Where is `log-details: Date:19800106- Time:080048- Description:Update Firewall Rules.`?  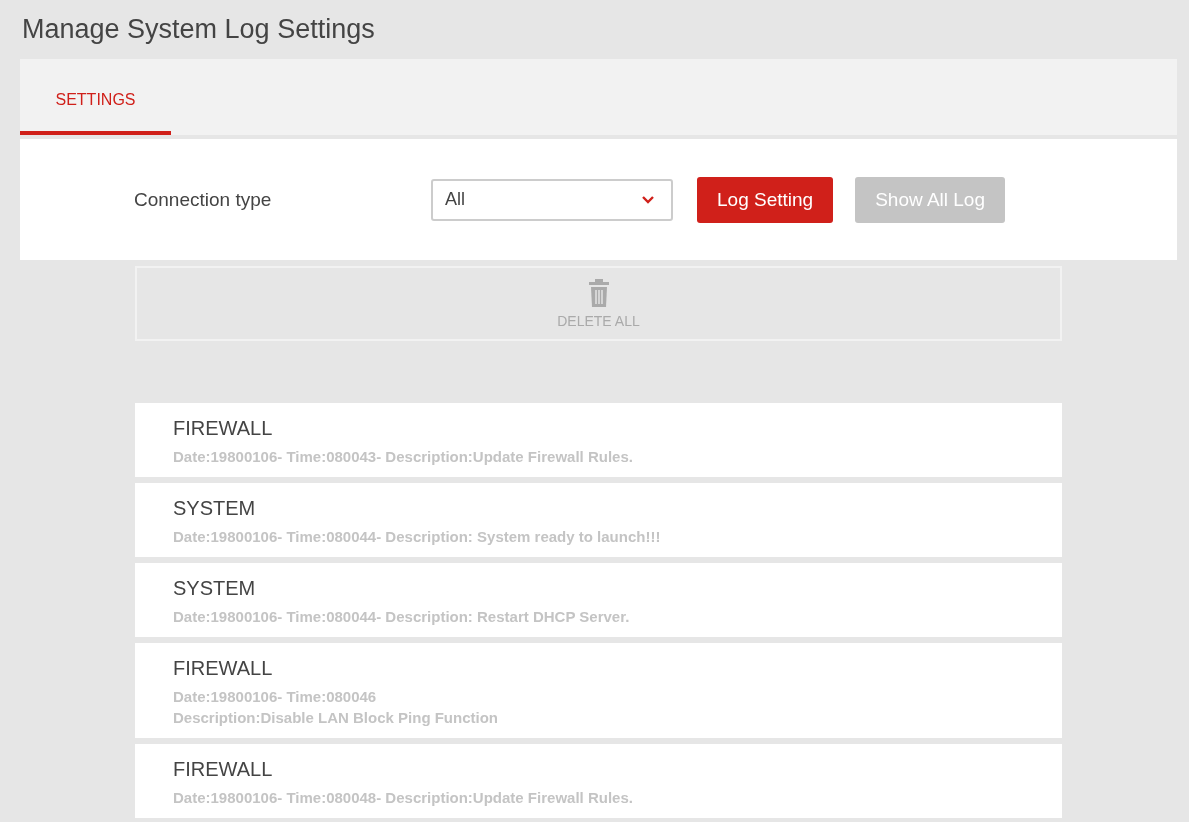
log-details: Date:19800106- Time:080048- Description:Update Firewall Rules. is located at coordinates (403, 798).